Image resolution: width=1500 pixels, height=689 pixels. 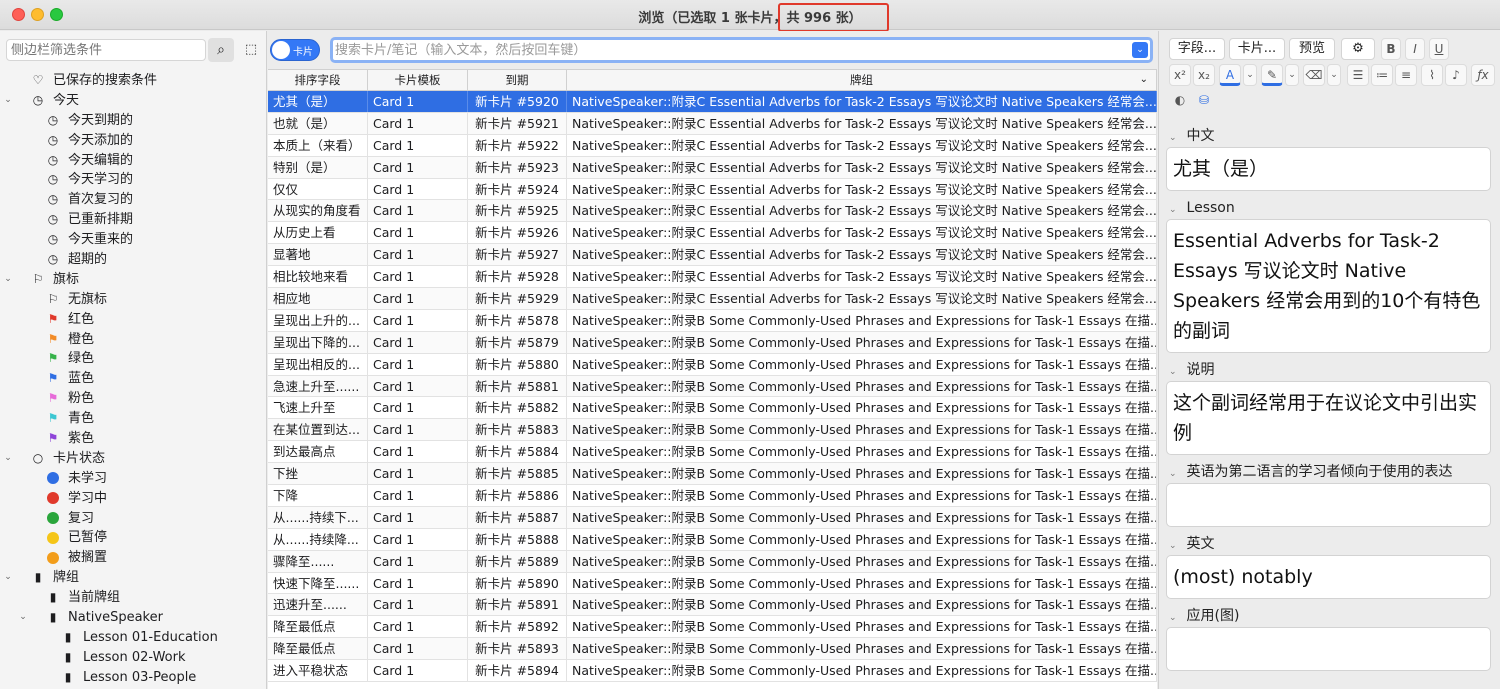 I want to click on clear-format-button: ⌫, so click(x=1314, y=75).